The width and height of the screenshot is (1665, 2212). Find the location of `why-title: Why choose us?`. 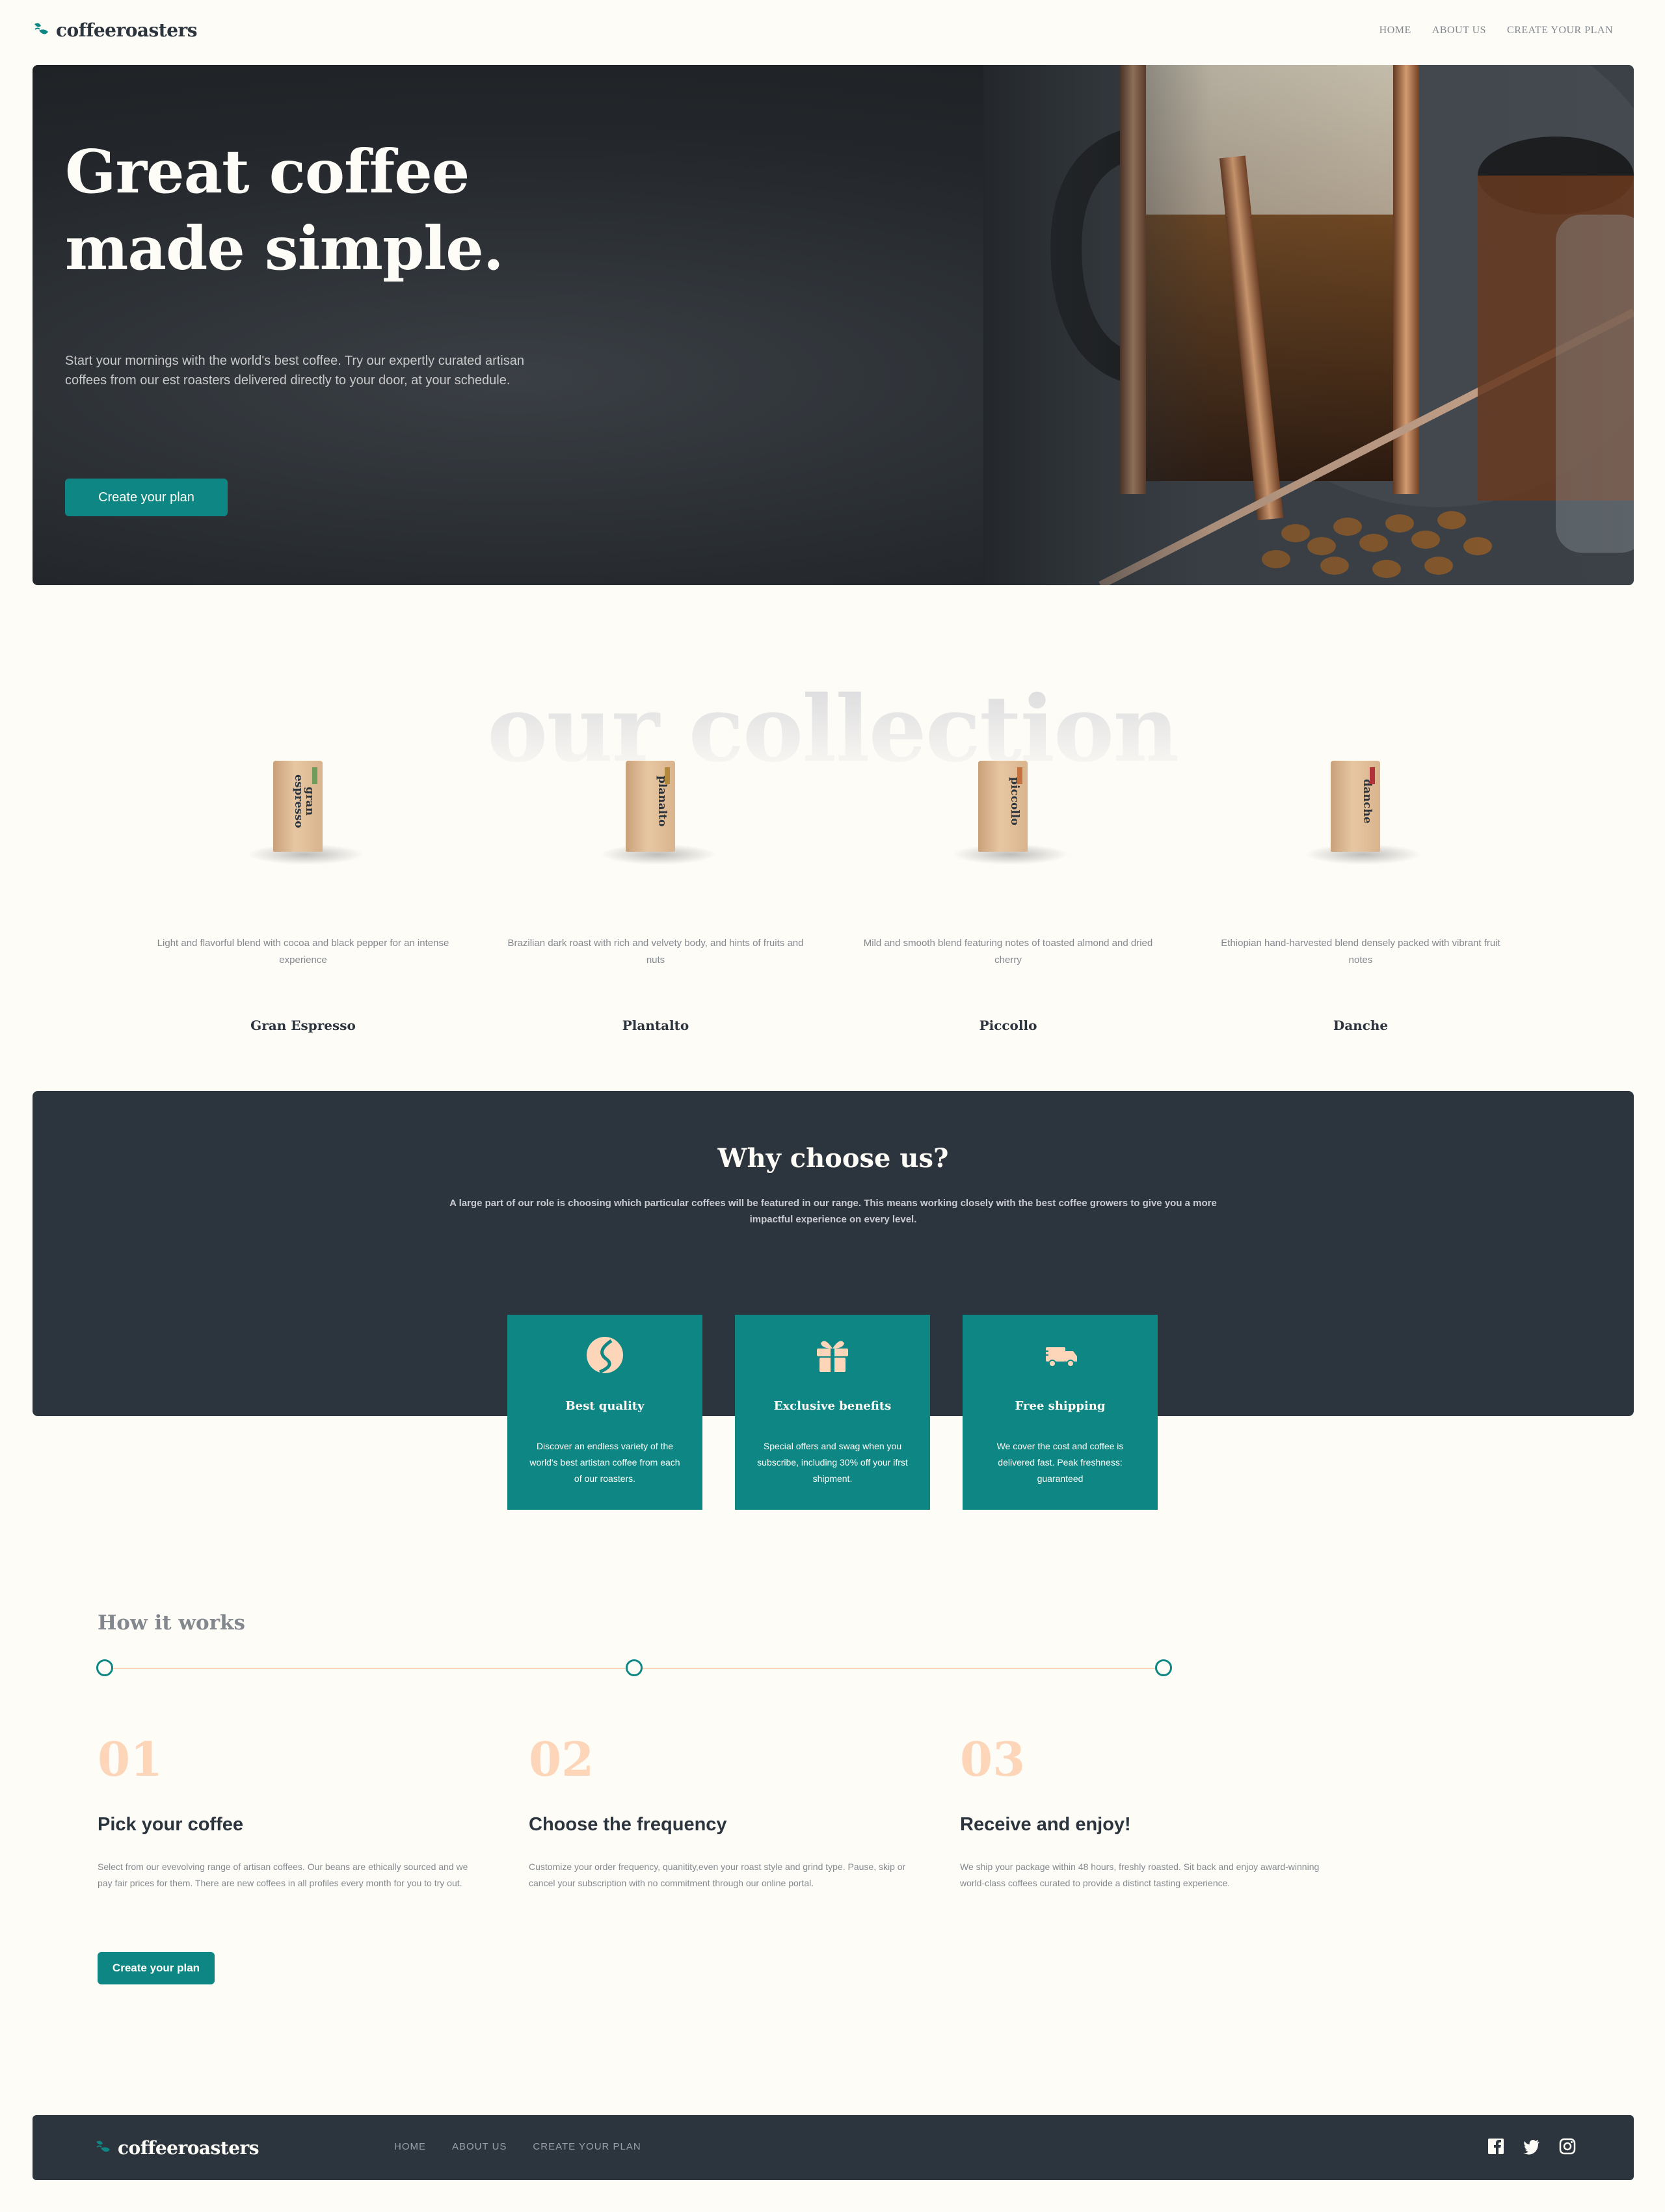

why-title: Why choose us? is located at coordinates (833, 1158).